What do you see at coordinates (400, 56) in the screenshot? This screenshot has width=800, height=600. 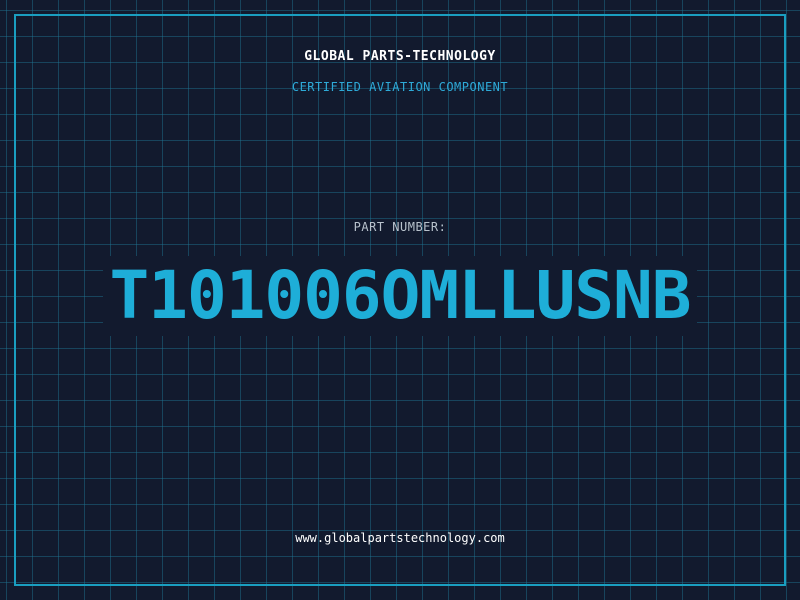 I see `company-name: GLOBAL PARTS-TECHNOLOGY` at bounding box center [400, 56].